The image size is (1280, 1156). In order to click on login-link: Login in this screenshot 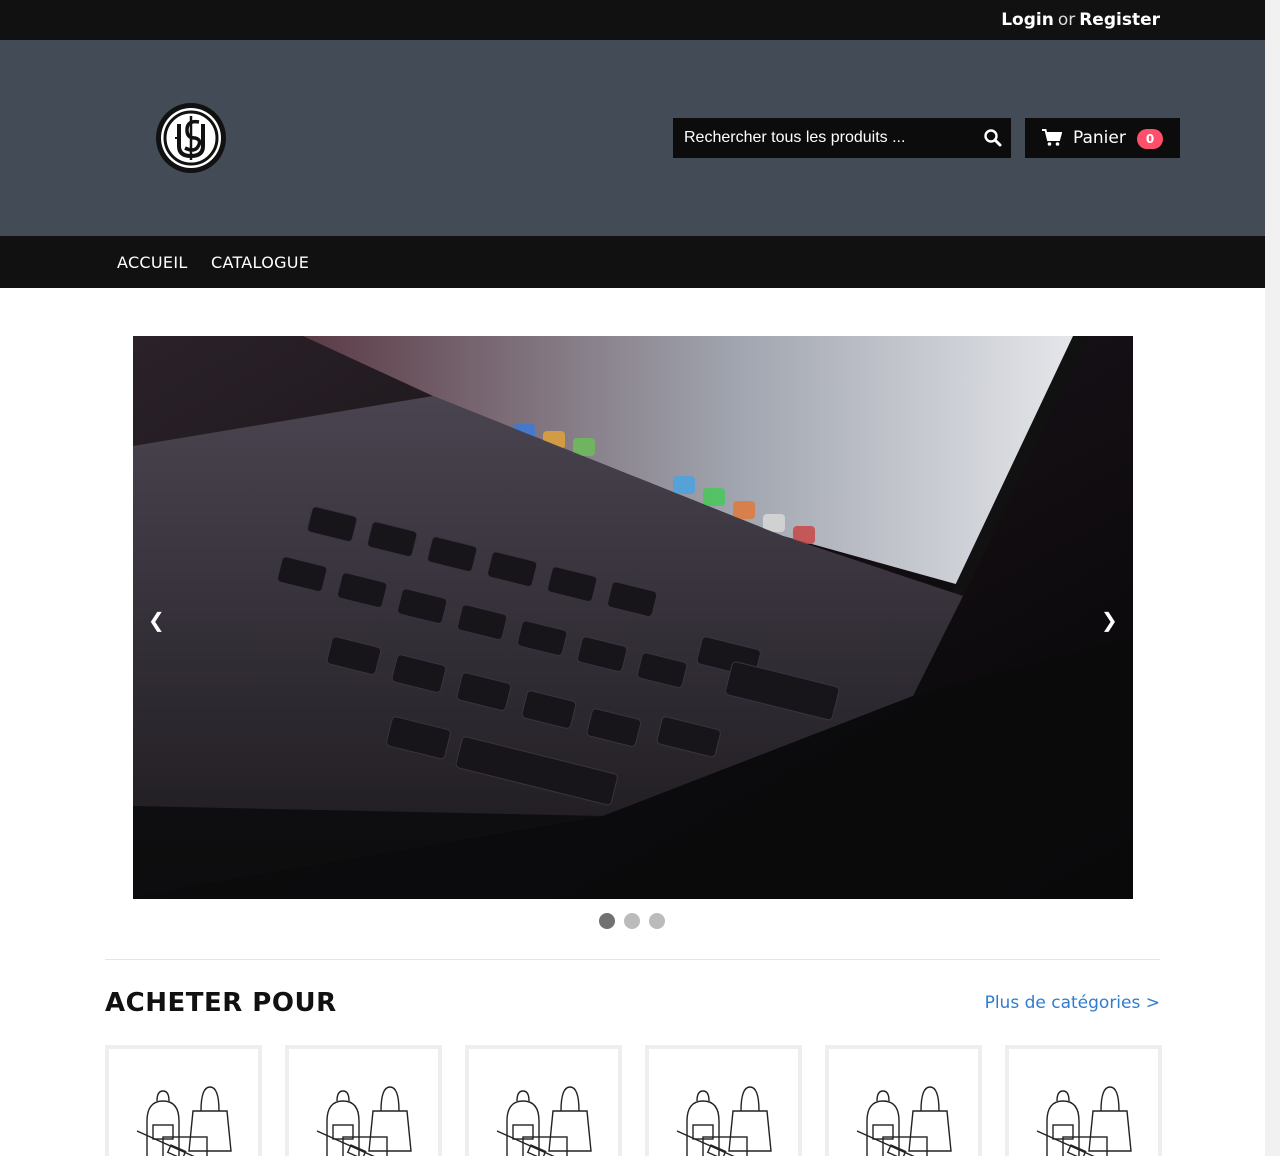, I will do `click(1027, 20)`.